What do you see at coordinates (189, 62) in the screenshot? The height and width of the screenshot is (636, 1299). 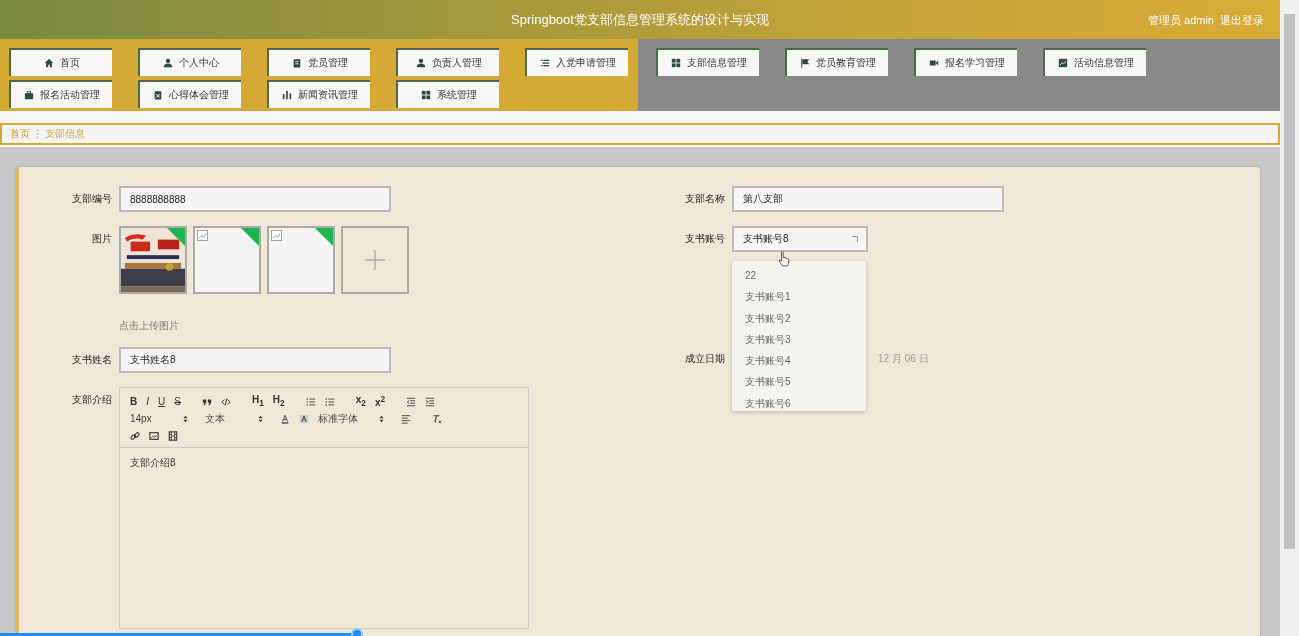 I see `nav-button: 个人中心` at bounding box center [189, 62].